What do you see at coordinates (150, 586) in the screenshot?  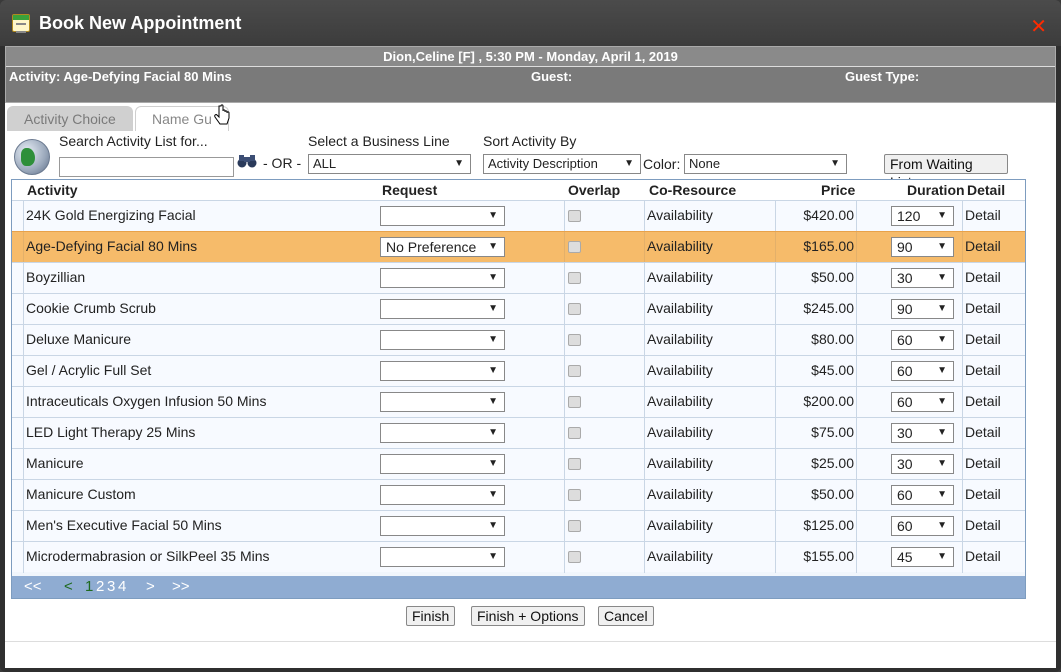 I see `pager-next: >` at bounding box center [150, 586].